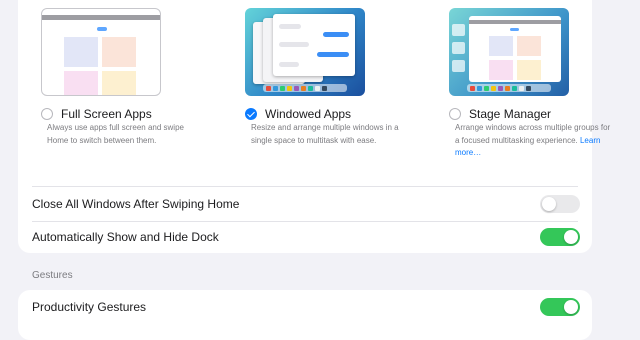 This screenshot has height=340, width=640. What do you see at coordinates (101, 52) in the screenshot?
I see `full-screen-apps-preview` at bounding box center [101, 52].